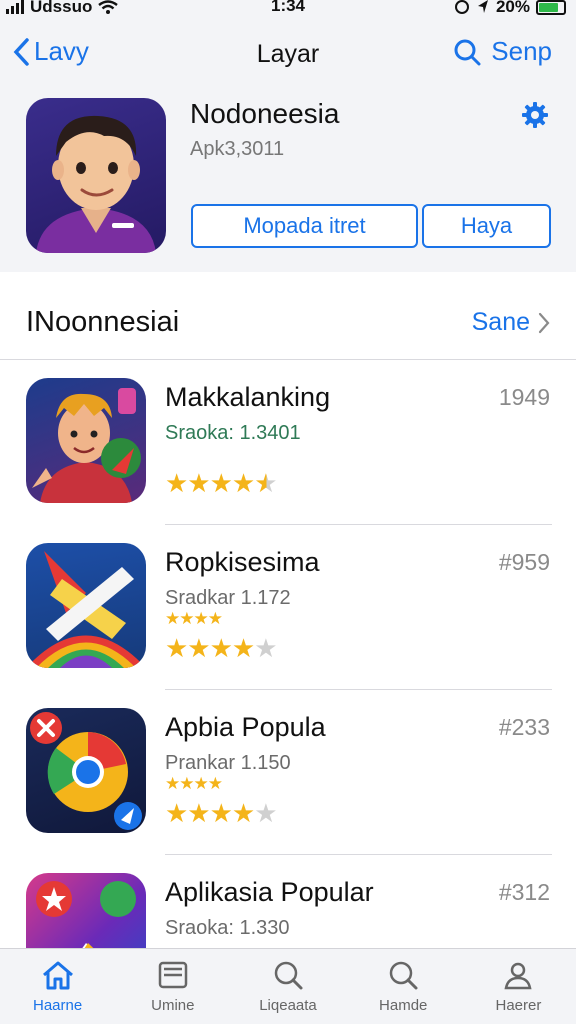 This screenshot has width=576, height=1024. I want to click on status-right: 20%, so click(510, 8).